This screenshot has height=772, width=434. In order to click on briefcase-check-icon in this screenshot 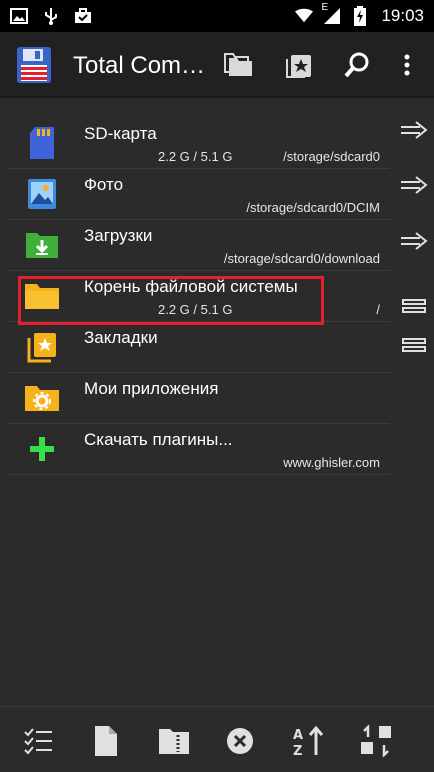, I will do `click(83, 16)`.